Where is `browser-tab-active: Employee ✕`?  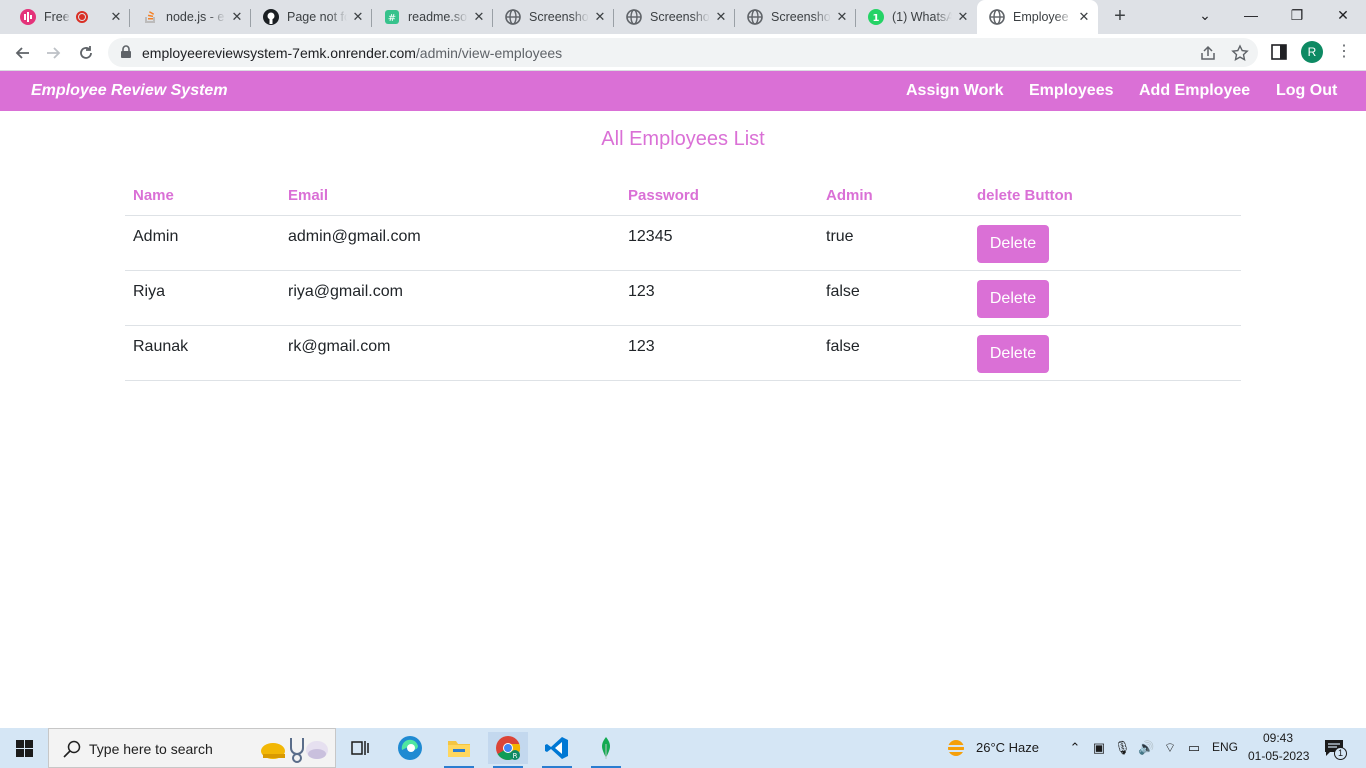 browser-tab-active: Employee ✕ is located at coordinates (1037, 17).